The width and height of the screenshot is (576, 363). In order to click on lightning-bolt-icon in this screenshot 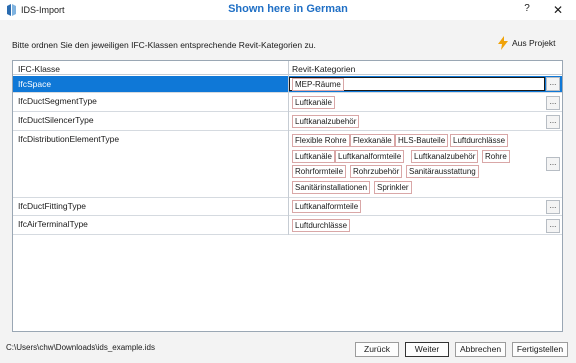, I will do `click(503, 43)`.